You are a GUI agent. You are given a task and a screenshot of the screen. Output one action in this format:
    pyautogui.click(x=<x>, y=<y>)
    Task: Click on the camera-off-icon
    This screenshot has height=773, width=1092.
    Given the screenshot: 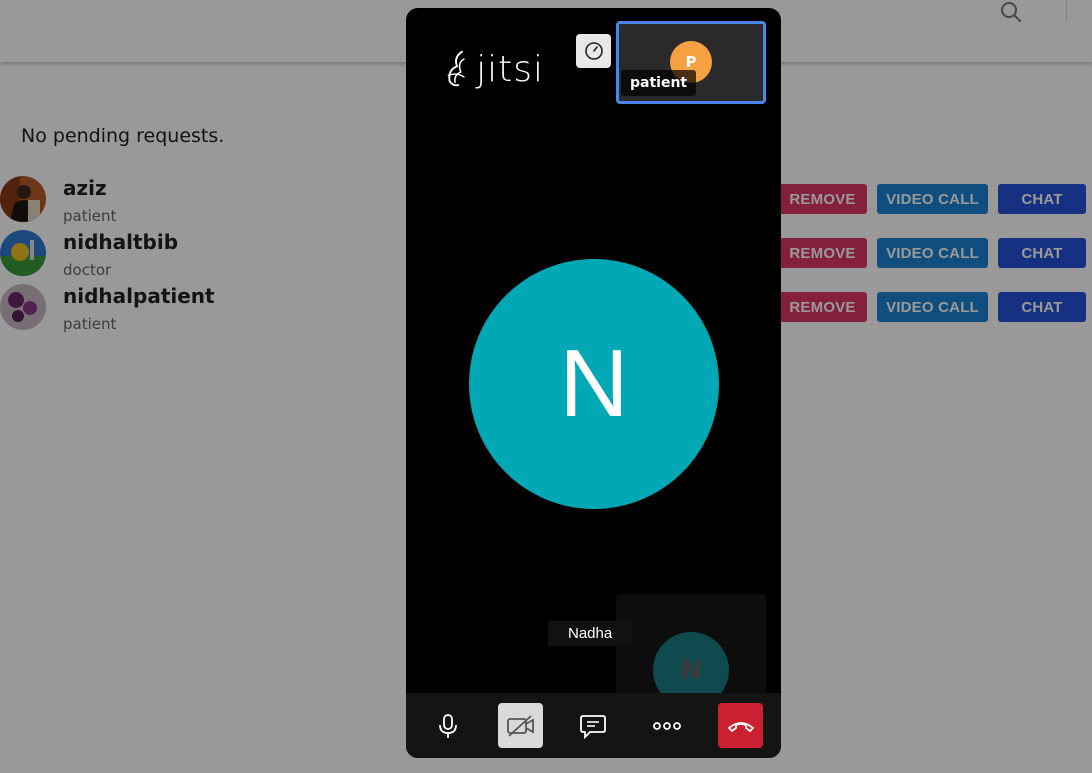 What is the action you would take?
    pyautogui.click(x=520, y=725)
    